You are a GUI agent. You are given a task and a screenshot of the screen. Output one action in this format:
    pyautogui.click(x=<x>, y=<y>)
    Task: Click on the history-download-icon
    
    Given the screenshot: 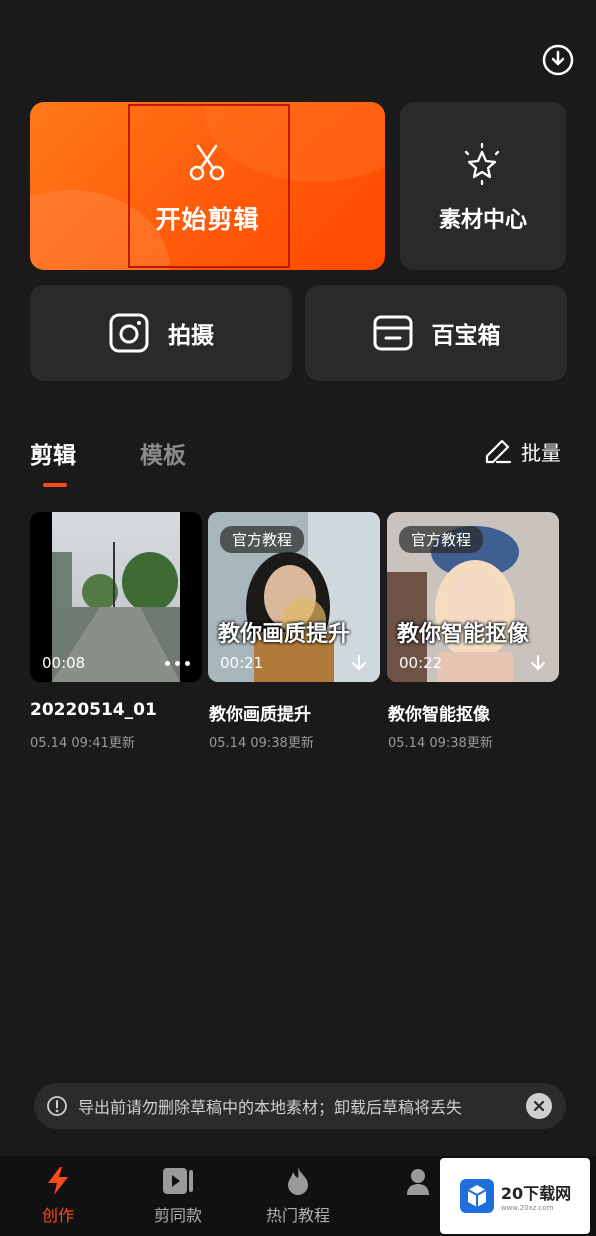 What is the action you would take?
    pyautogui.click(x=558, y=60)
    